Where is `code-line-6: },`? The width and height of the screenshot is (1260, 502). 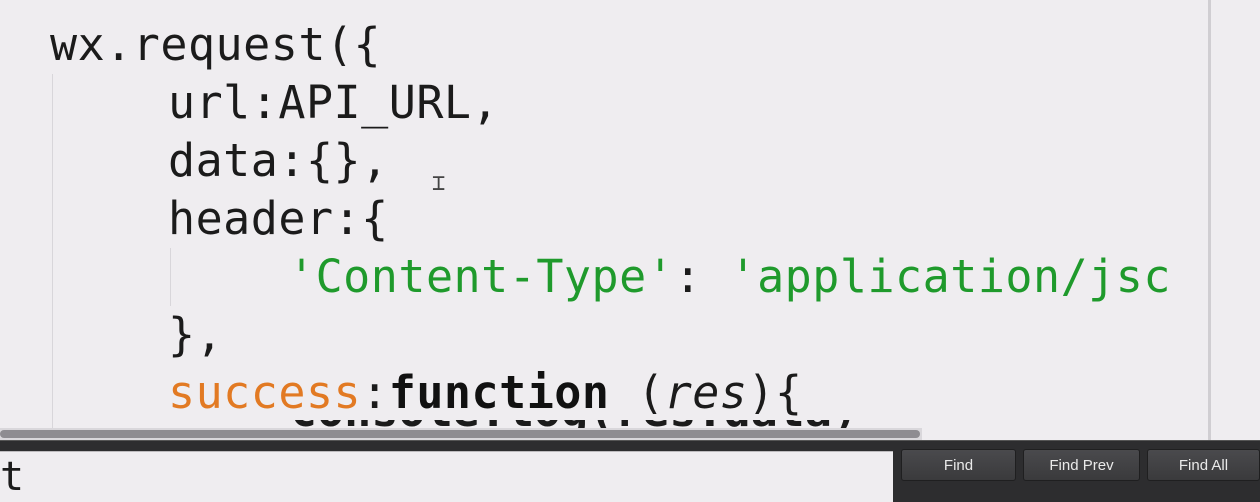 code-line-6: }, is located at coordinates (196, 334).